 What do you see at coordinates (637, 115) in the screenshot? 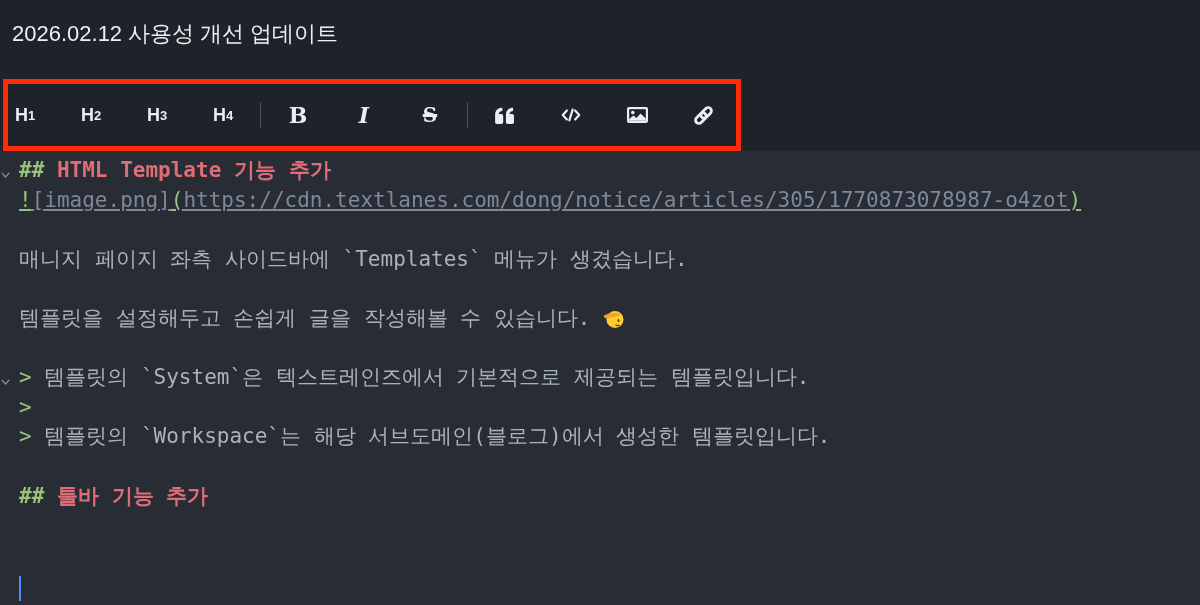
I see `image-icon` at bounding box center [637, 115].